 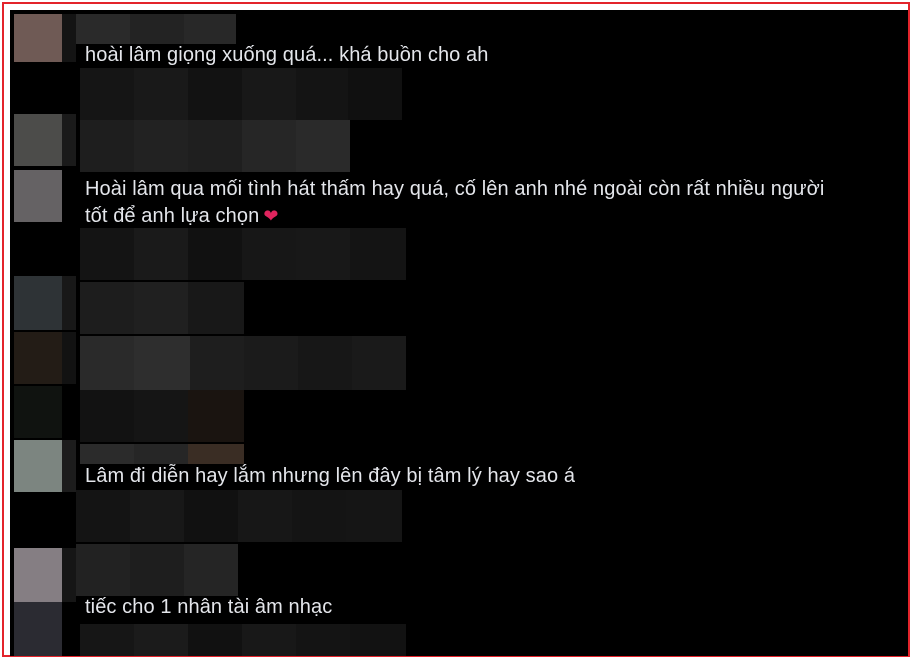 What do you see at coordinates (271, 216) in the screenshot?
I see `heart-emoji-icon: ❤` at bounding box center [271, 216].